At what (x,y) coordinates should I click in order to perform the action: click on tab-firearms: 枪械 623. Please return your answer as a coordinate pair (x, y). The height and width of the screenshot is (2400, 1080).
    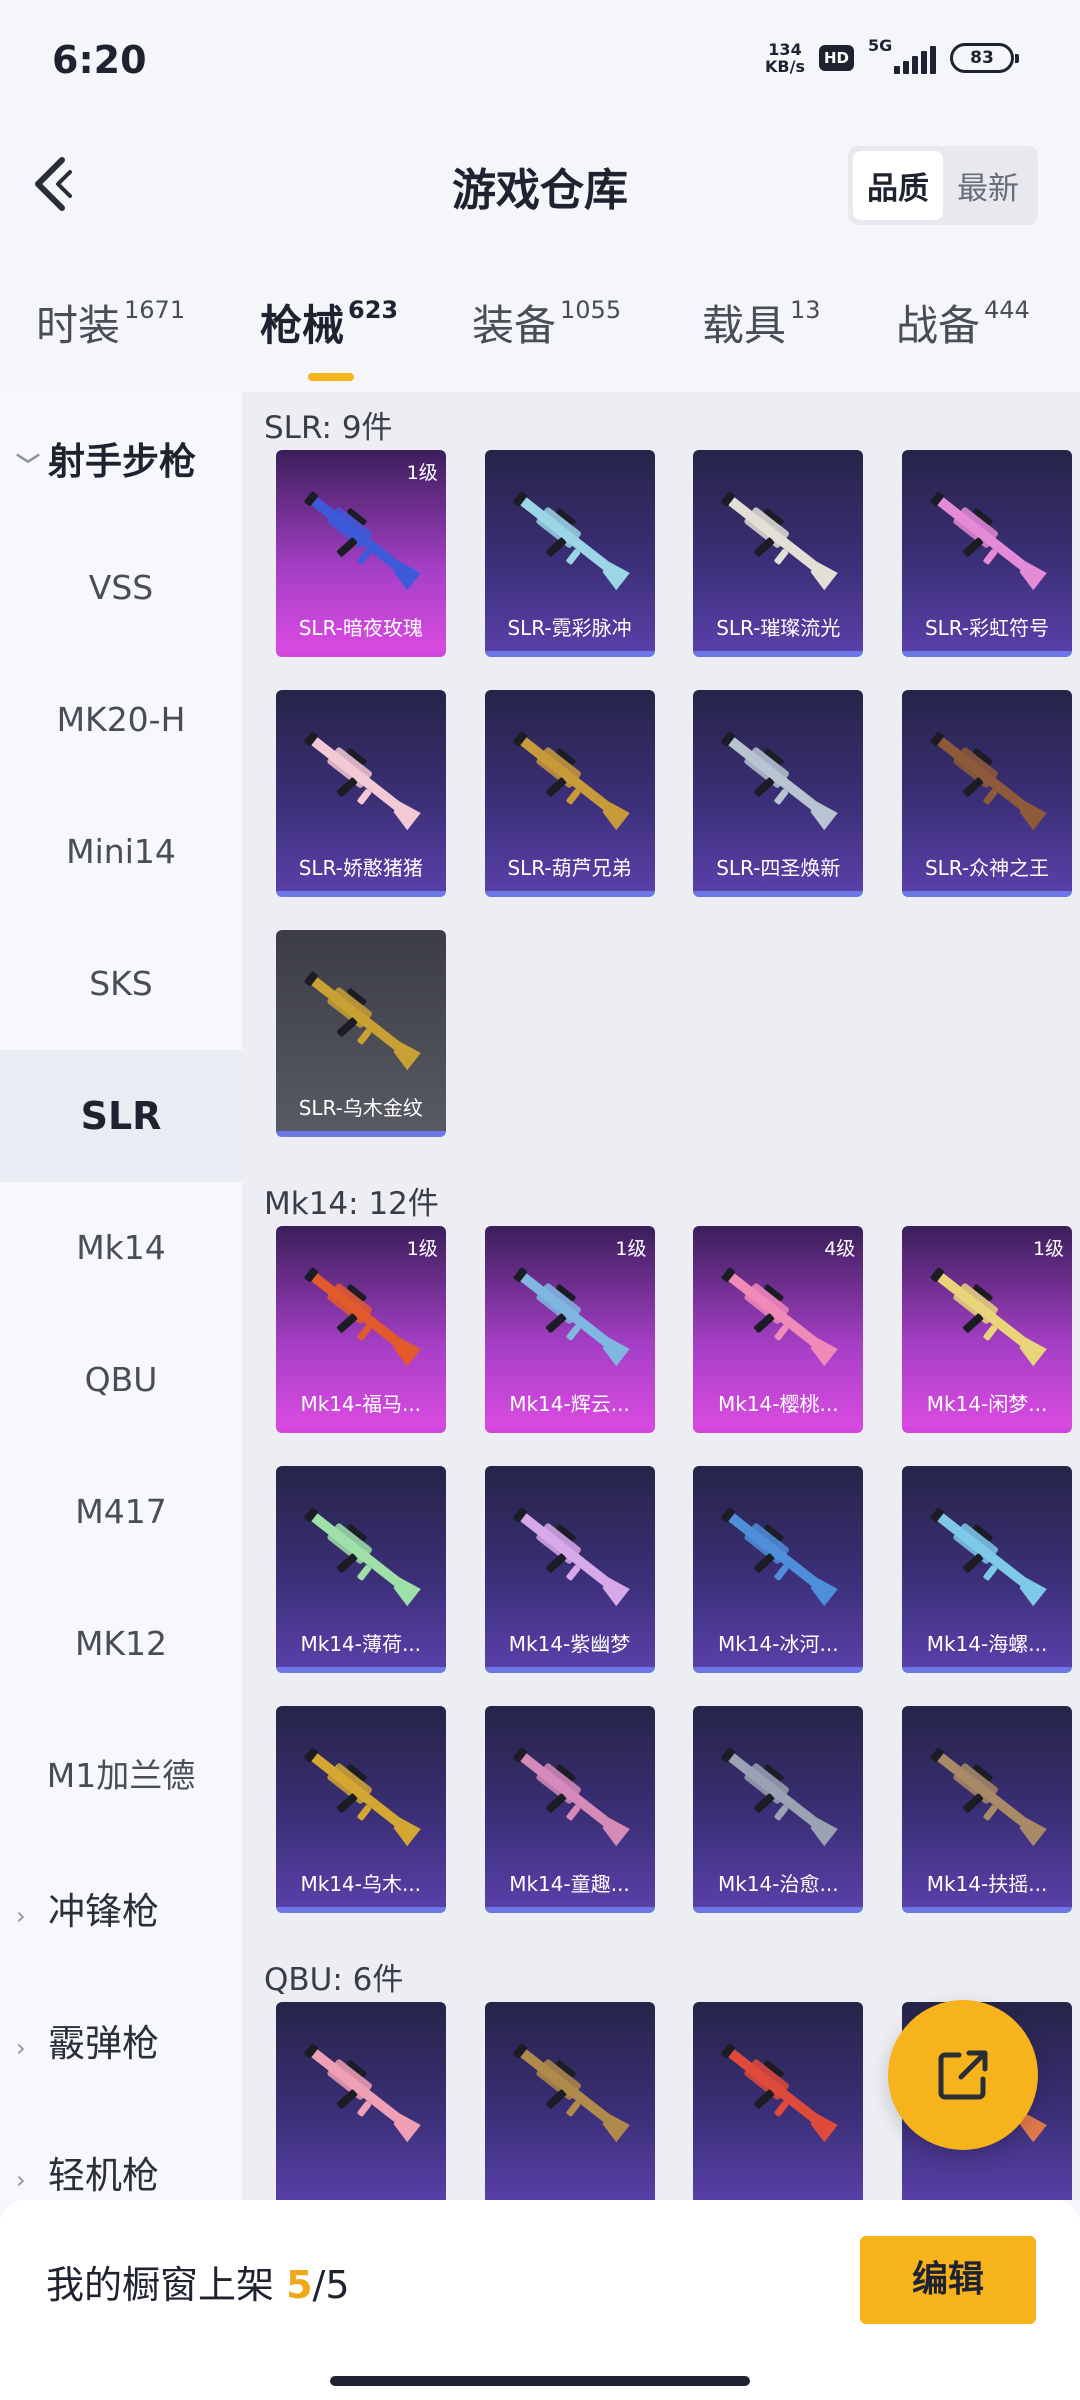
    Looking at the image, I should click on (329, 336).